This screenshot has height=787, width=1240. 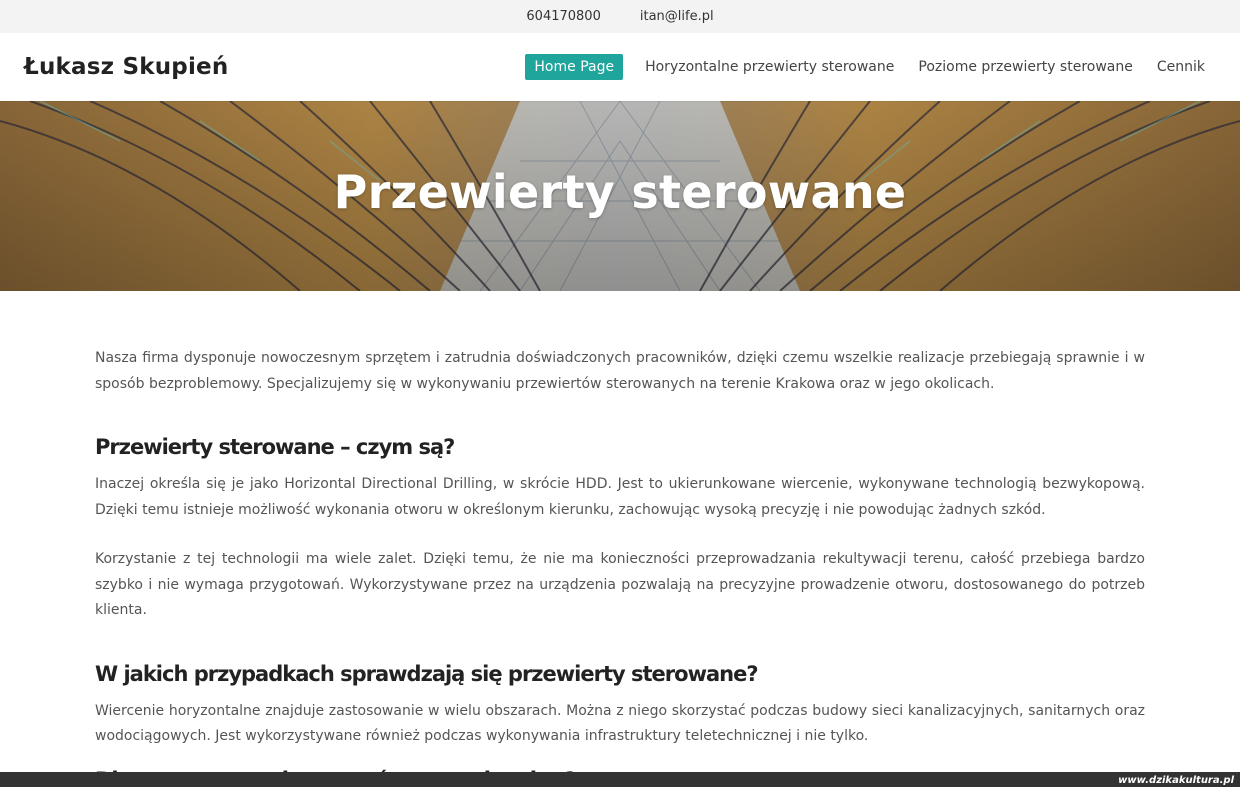 I want to click on hero-title: Przewierty sterowane, so click(x=620, y=192).